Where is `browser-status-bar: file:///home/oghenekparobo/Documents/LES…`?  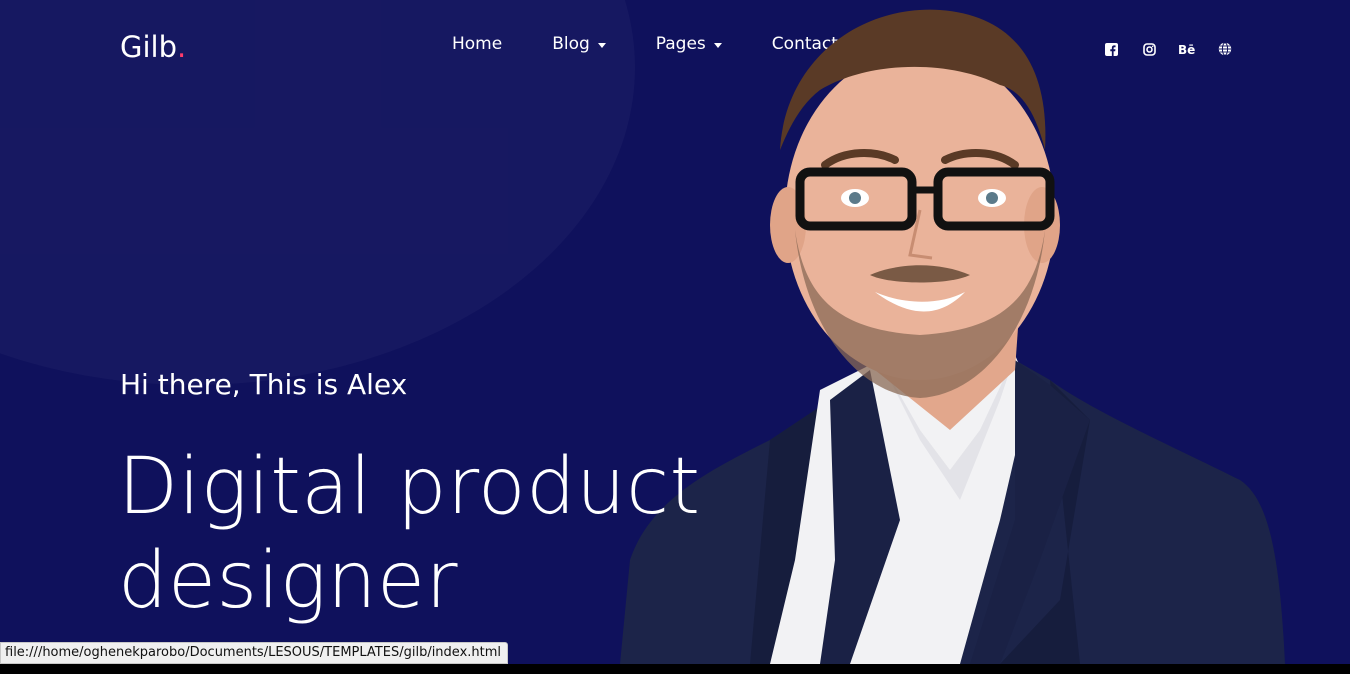 browser-status-bar: file:///home/oghenekparobo/Documents/LES… is located at coordinates (254, 653).